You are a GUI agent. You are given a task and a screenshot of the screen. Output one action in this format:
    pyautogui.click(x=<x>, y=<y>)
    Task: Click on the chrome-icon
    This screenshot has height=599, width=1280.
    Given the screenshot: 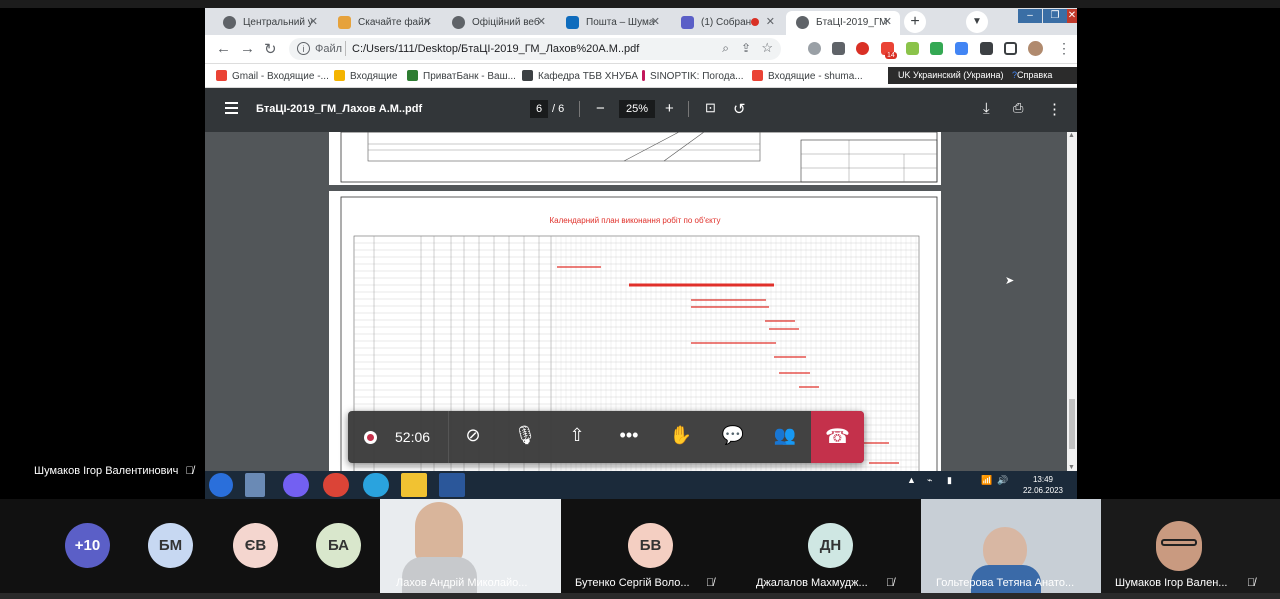 What is the action you would take?
    pyautogui.click(x=336, y=485)
    